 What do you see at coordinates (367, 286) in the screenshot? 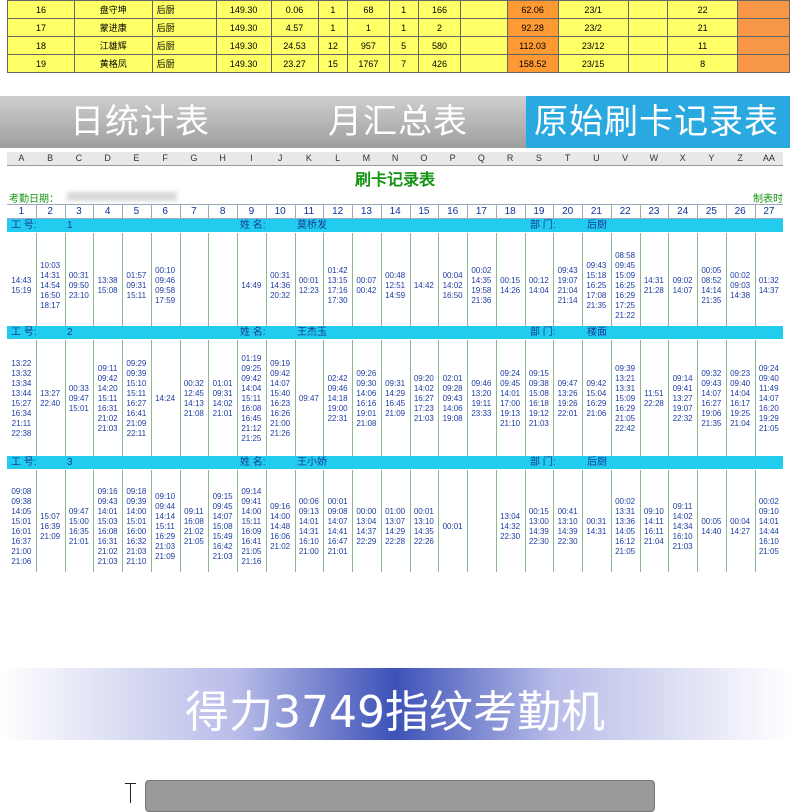
I see `punch-cell: 00:07 00:42` at bounding box center [367, 286].